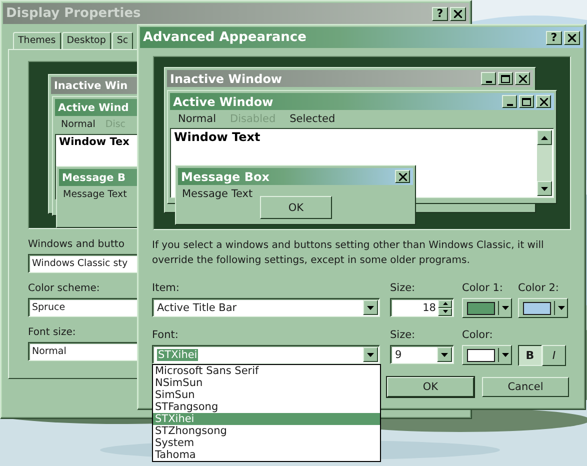 The height and width of the screenshot is (466, 587). Describe the element at coordinates (223, 101) in the screenshot. I see `window-title: Active Window` at that location.